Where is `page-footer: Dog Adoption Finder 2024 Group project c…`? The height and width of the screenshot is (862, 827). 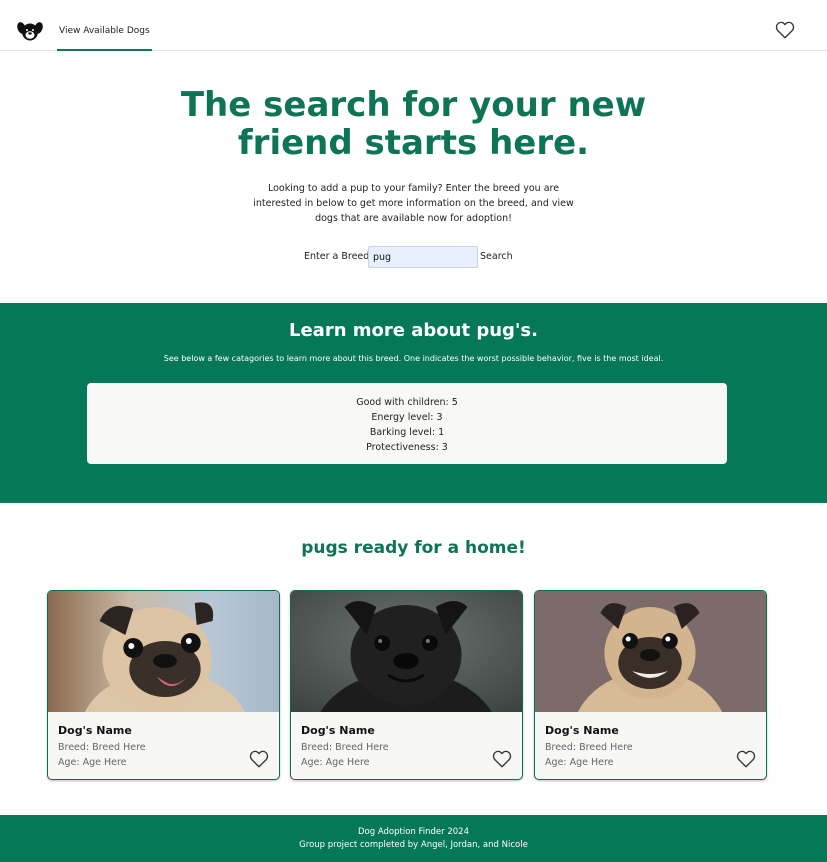 page-footer: Dog Adoption Finder 2024 Group project c… is located at coordinates (413, 838).